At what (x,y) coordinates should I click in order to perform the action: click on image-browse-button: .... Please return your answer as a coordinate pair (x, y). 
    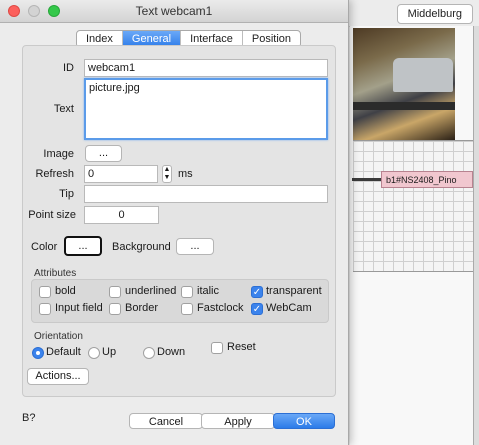
    Looking at the image, I should click on (103, 153).